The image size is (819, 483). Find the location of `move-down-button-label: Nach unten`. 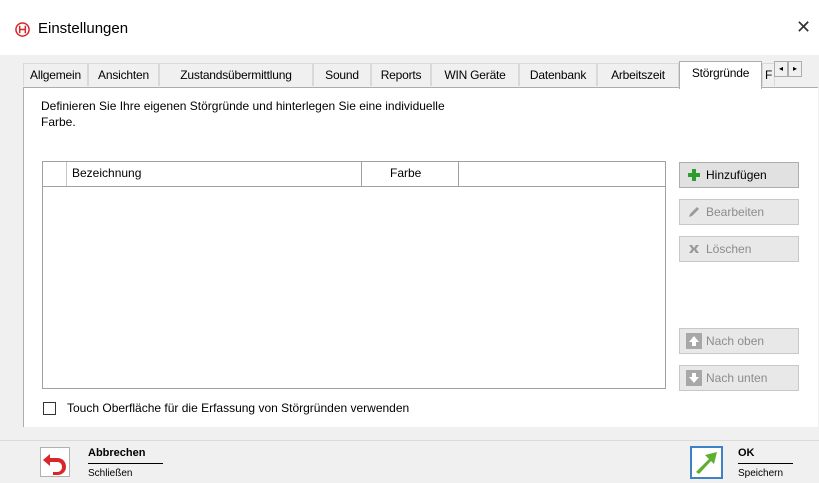

move-down-button-label: Nach unten is located at coordinates (737, 378).